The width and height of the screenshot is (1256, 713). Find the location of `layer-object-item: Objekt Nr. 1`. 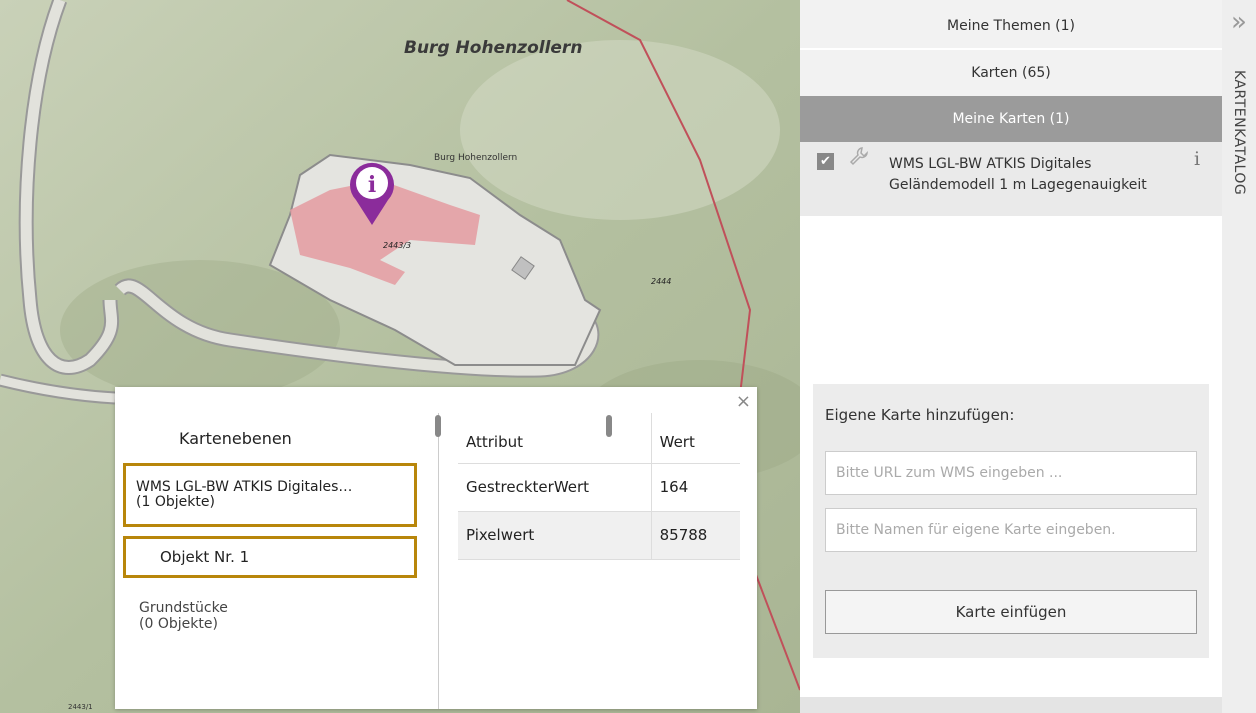

layer-object-item: Objekt Nr. 1 is located at coordinates (270, 557).